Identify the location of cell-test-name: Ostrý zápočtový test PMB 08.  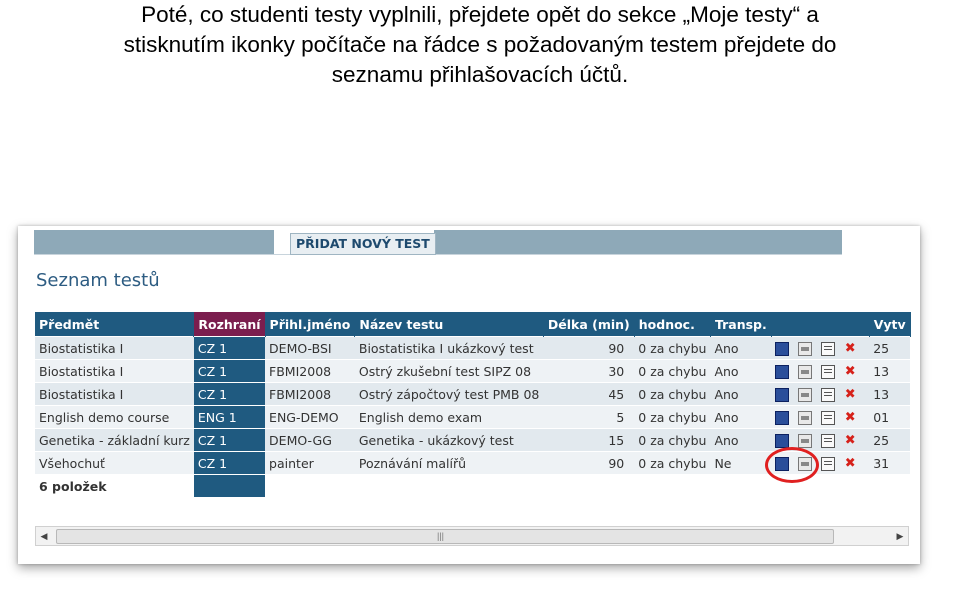
(449, 394).